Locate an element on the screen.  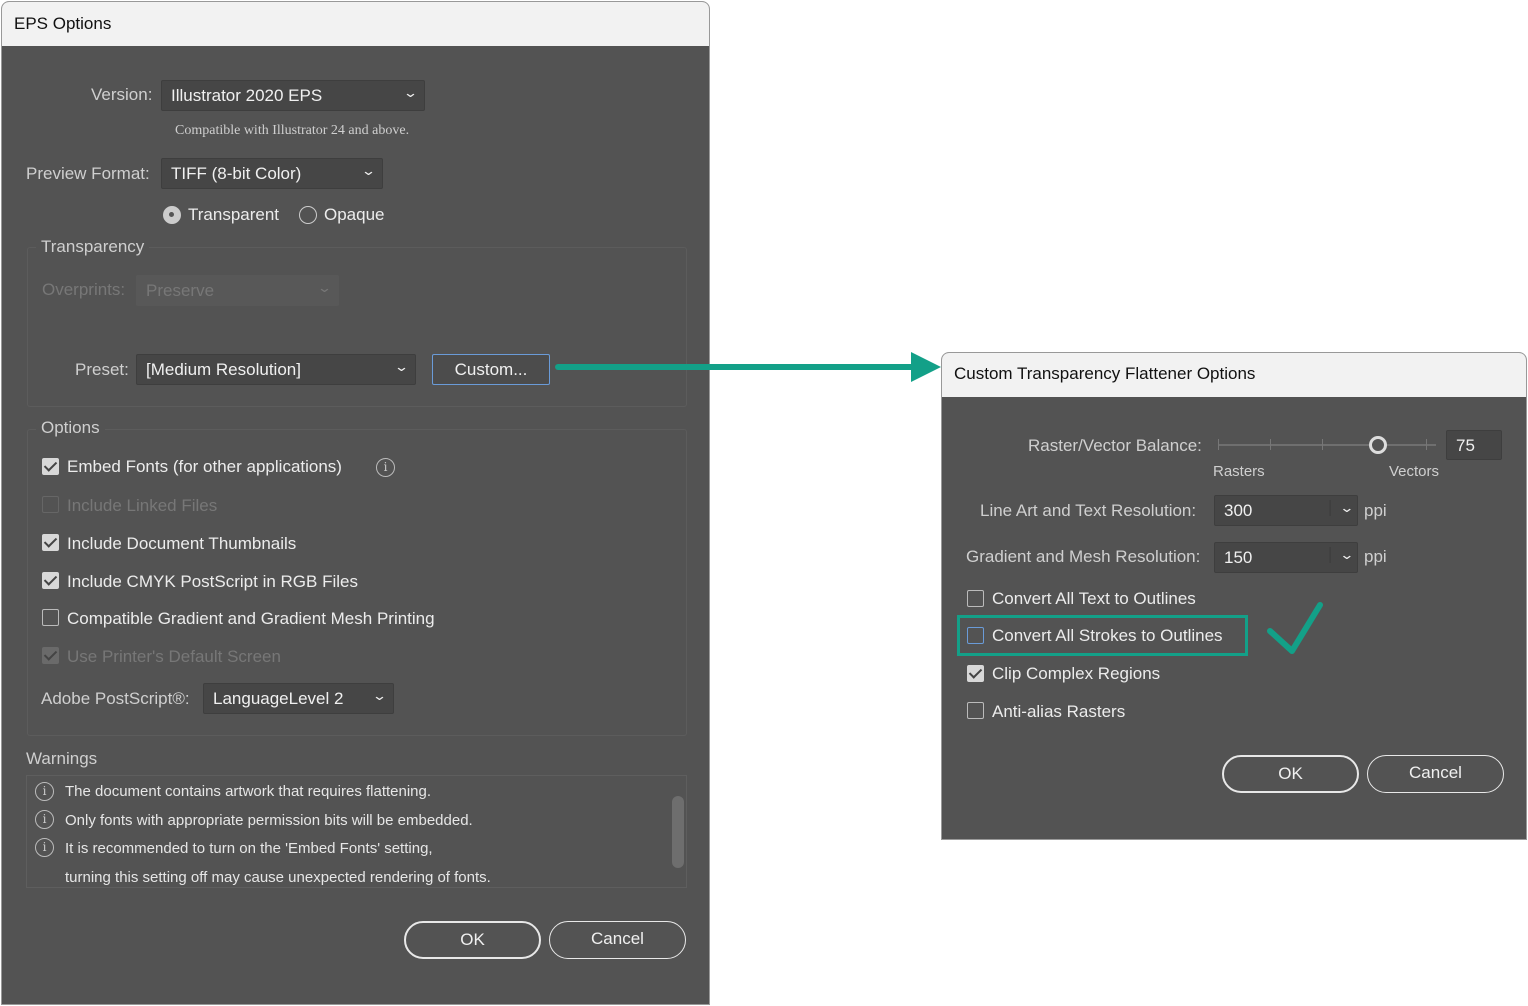
convert-text-checkbox is located at coordinates (975, 598).